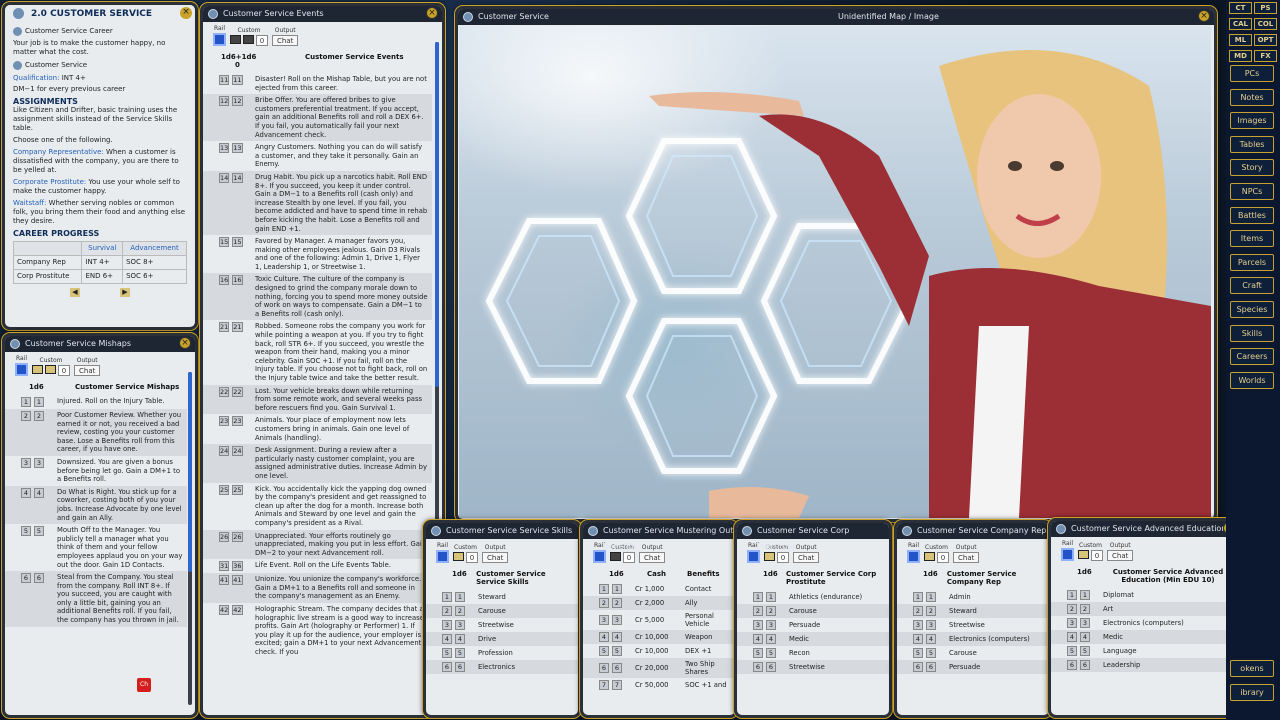 Image resolution: width=1280 pixels, height=720 pixels. What do you see at coordinates (125, 292) in the screenshot?
I see `next-arrow-icon: ▶` at bounding box center [125, 292].